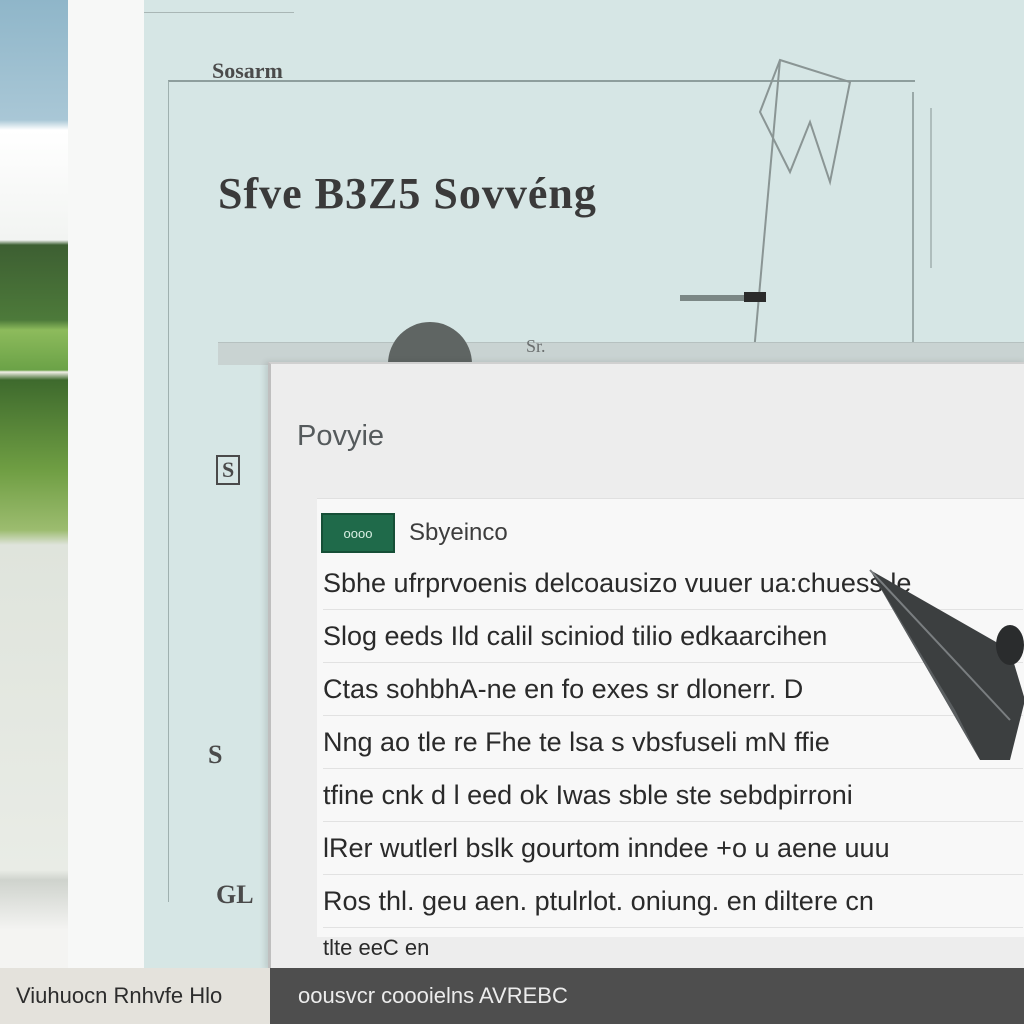  What do you see at coordinates (946, 664) in the screenshot?
I see `pen-tool-icon` at bounding box center [946, 664].